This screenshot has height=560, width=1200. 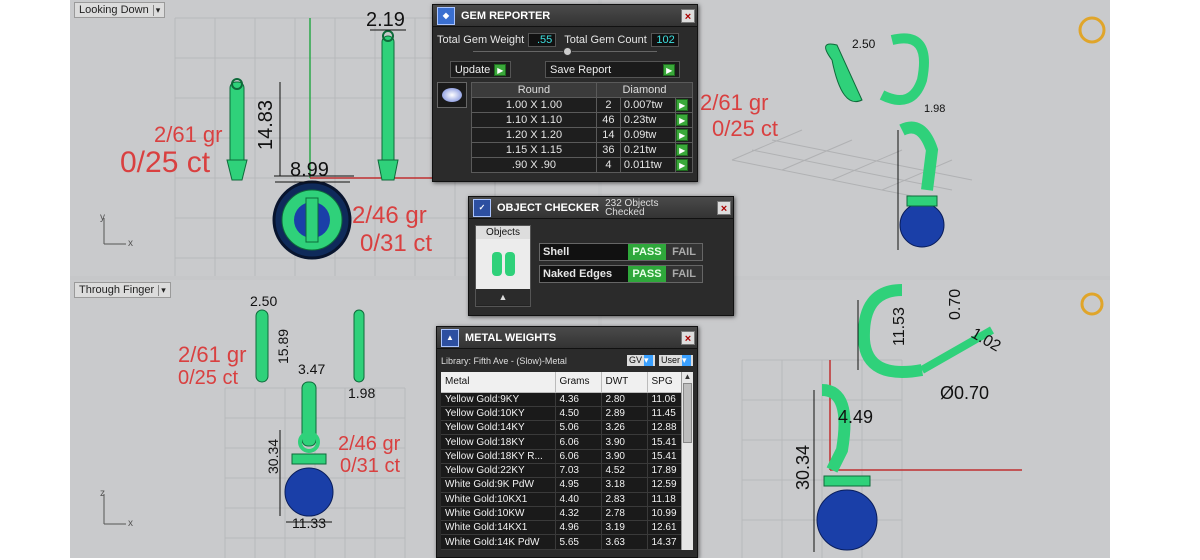 I want to click on scrollbar-thumb, so click(x=687, y=413).